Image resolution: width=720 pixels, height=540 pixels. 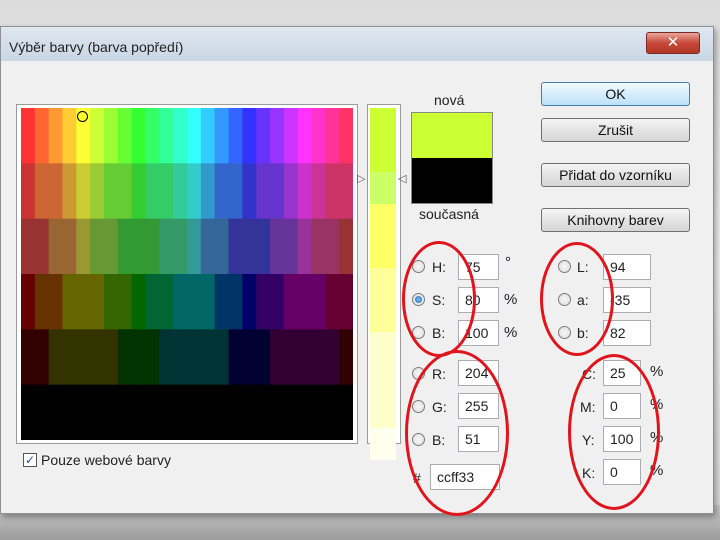 What do you see at coordinates (564, 299) in the screenshot?
I see `a-channel-radio` at bounding box center [564, 299].